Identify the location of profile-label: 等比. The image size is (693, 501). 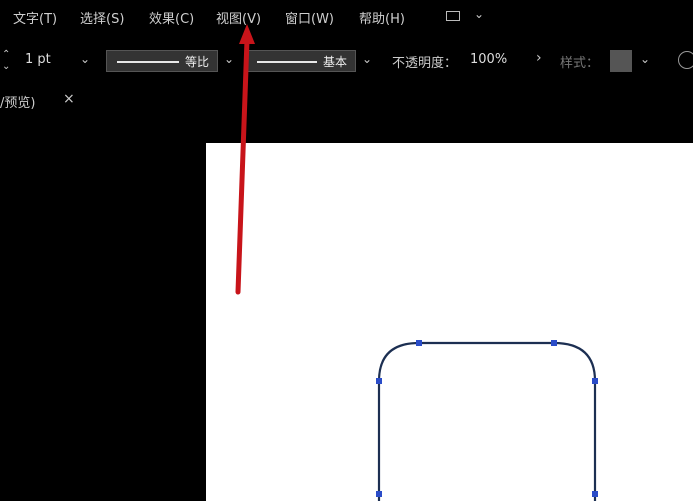
(197, 62).